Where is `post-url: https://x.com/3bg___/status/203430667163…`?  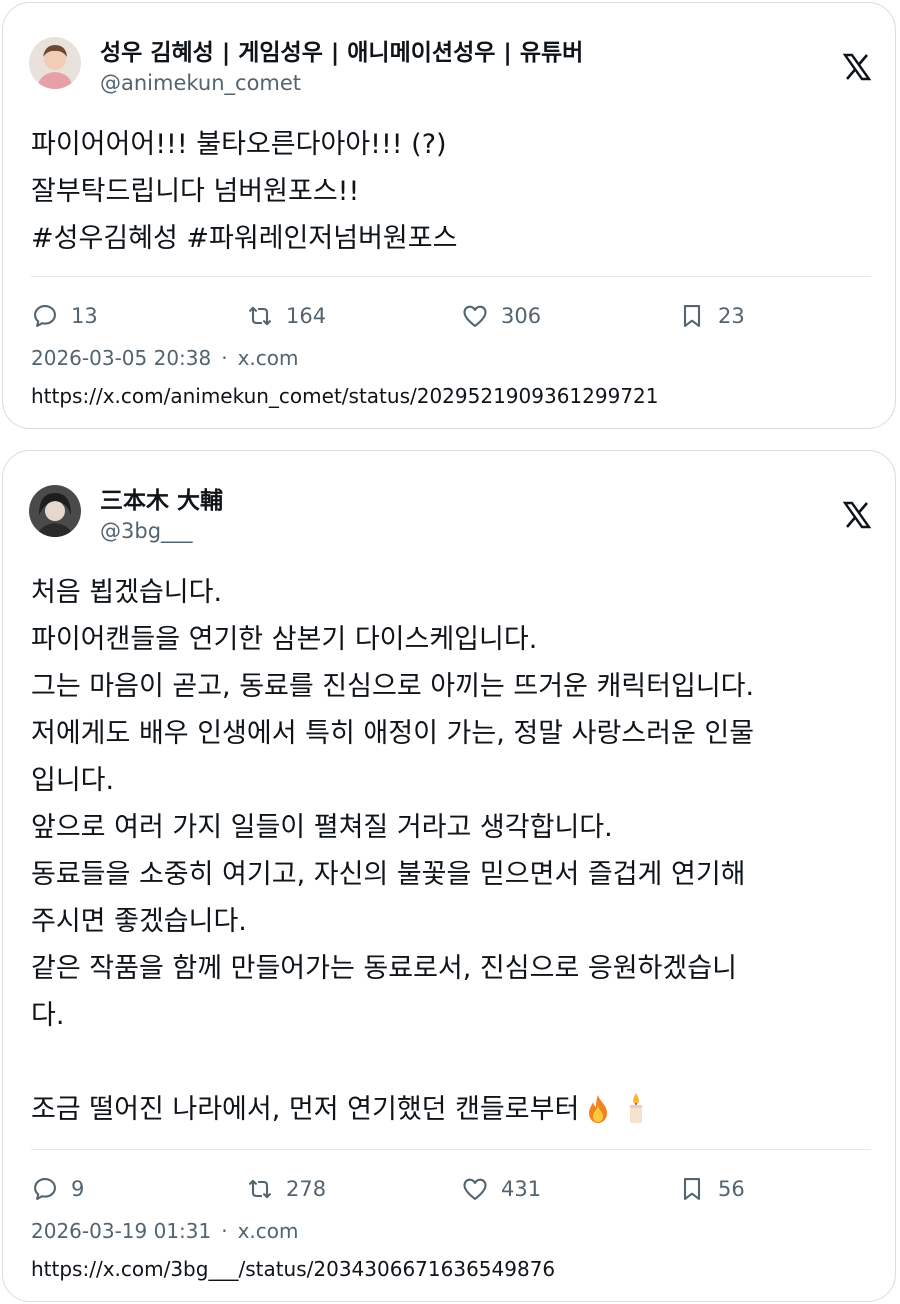
post-url: https://x.com/3bg___/status/203430667163… is located at coordinates (293, 1269).